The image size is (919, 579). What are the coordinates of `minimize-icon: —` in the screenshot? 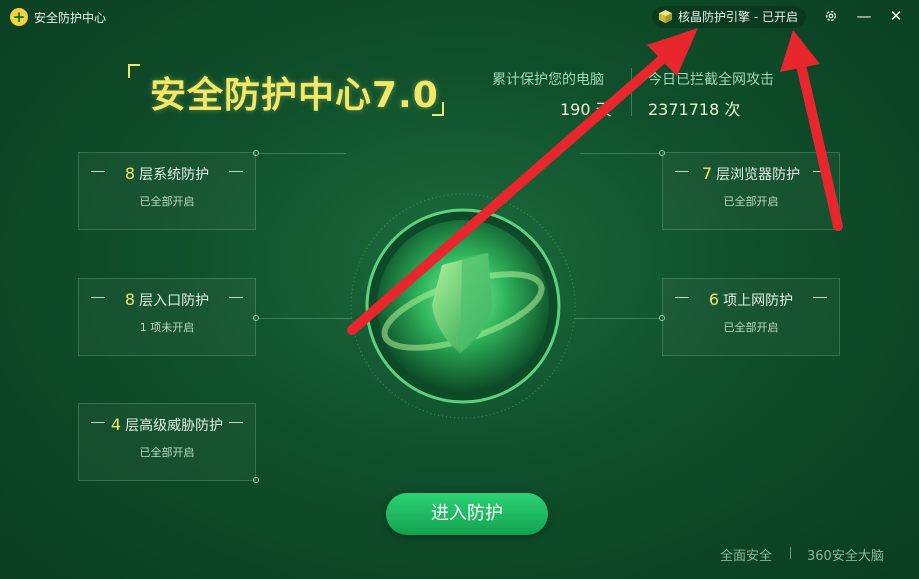 It's located at (864, 16).